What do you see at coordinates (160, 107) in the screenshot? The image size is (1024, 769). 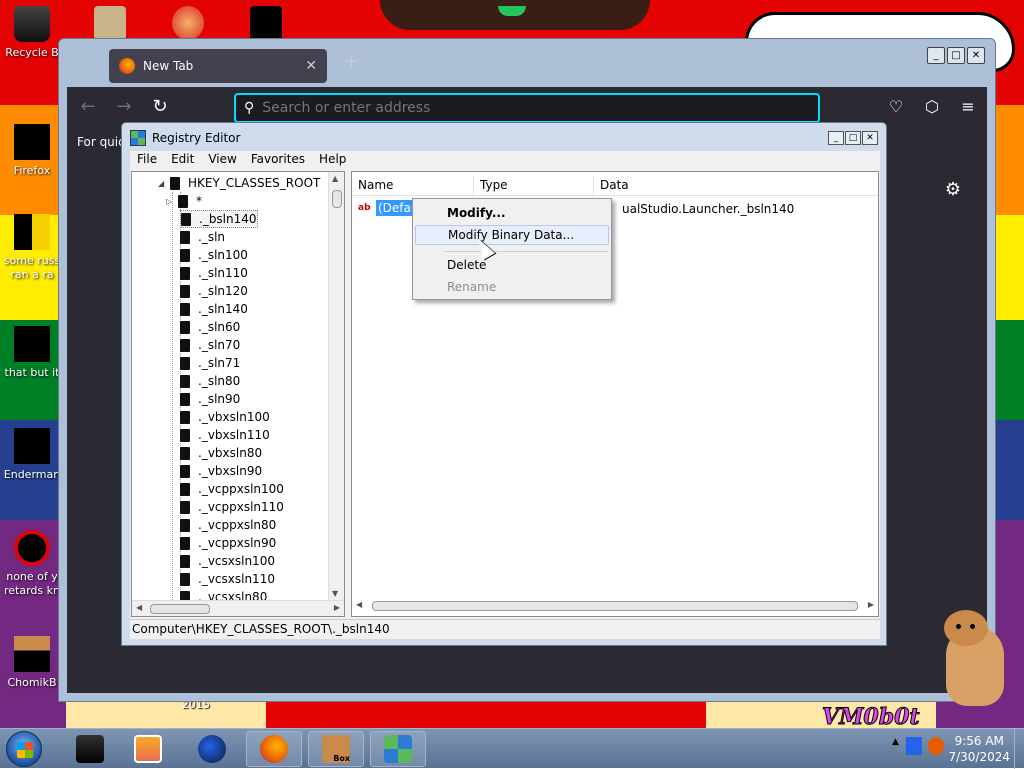 I see `reload-icon: ↻` at bounding box center [160, 107].